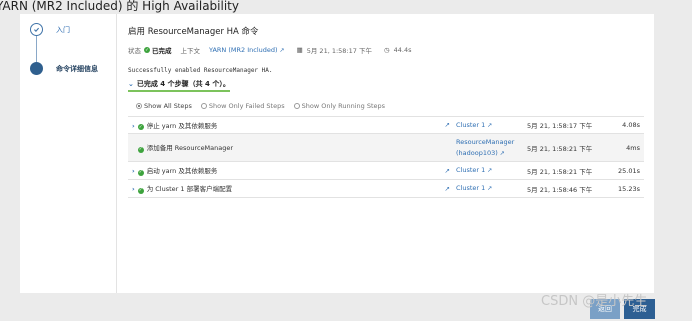 This screenshot has width=692, height=321. I want to click on context-link: YARN (MR2 Included), so click(243, 50).